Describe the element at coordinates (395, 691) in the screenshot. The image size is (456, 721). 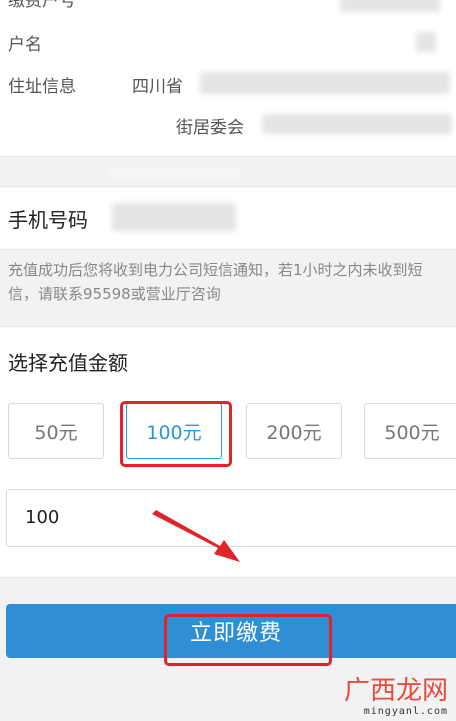
I see `watermark-logo-text: 广西龙网` at that location.